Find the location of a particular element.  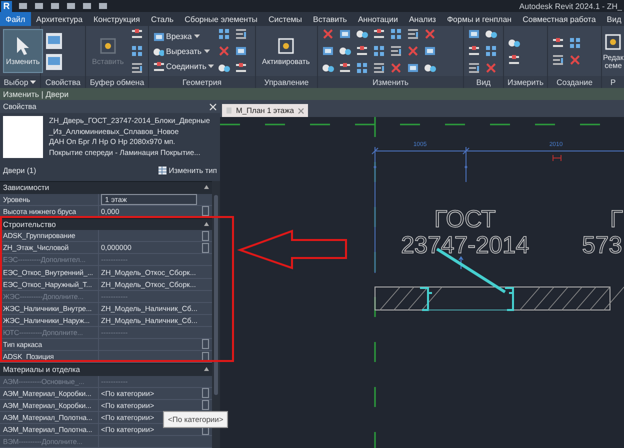

ribbon-tab: Конструкция is located at coordinates (117, 19).